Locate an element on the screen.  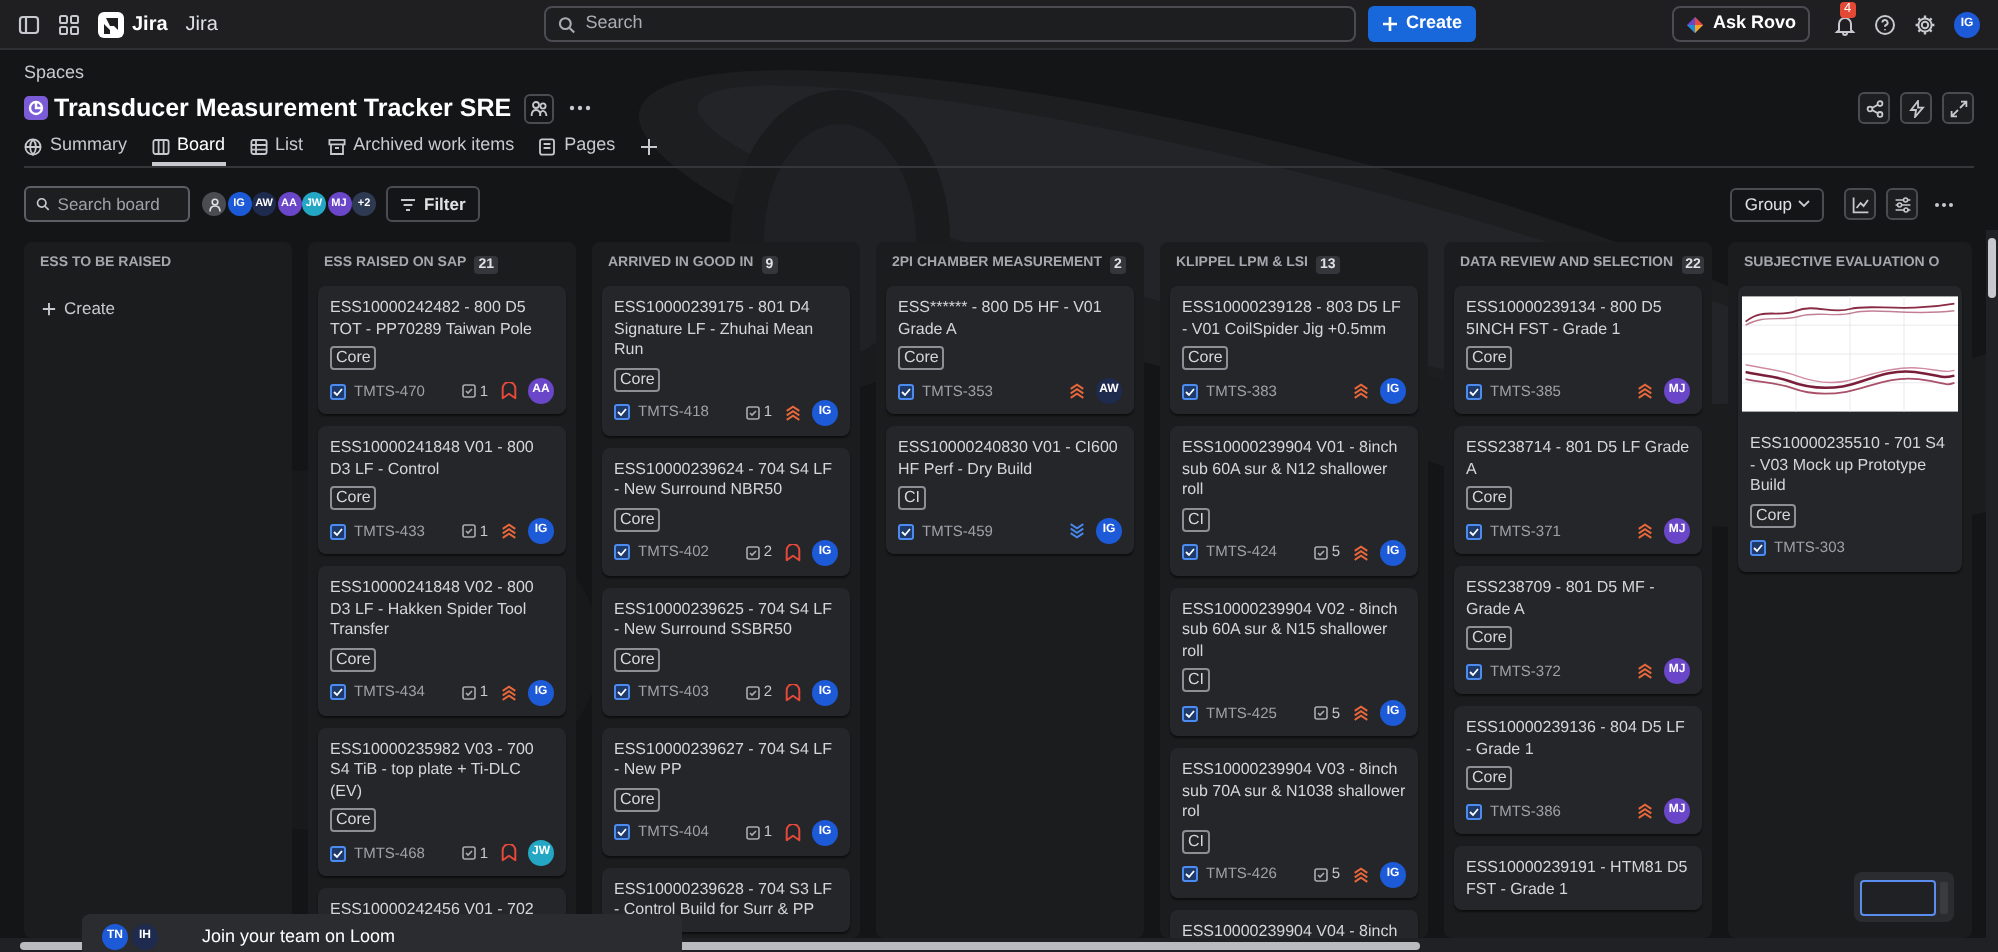
app-switcher-icon is located at coordinates (69, 24).